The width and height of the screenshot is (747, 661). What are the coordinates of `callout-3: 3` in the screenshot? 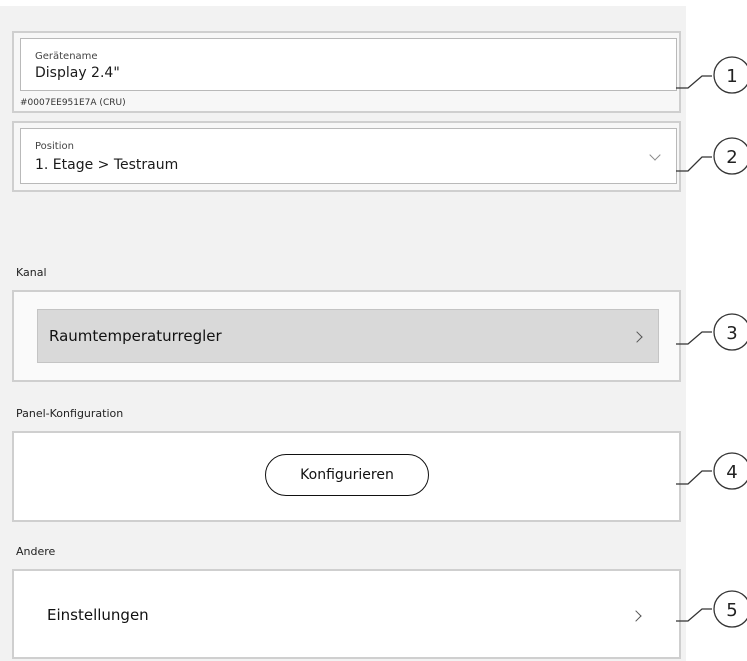 It's located at (731, 333).